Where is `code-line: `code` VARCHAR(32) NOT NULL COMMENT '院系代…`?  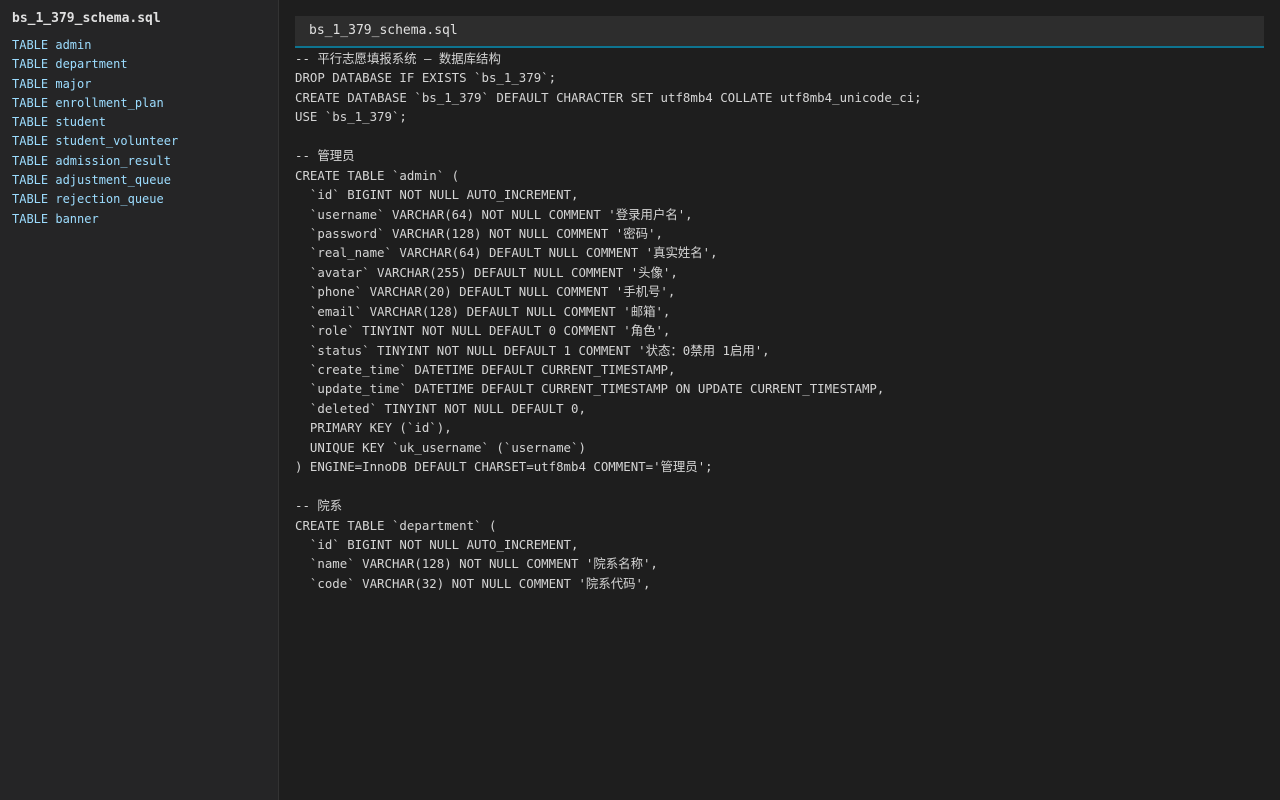 code-line: `code` VARCHAR(32) NOT NULL COMMENT '院系代… is located at coordinates (473, 583).